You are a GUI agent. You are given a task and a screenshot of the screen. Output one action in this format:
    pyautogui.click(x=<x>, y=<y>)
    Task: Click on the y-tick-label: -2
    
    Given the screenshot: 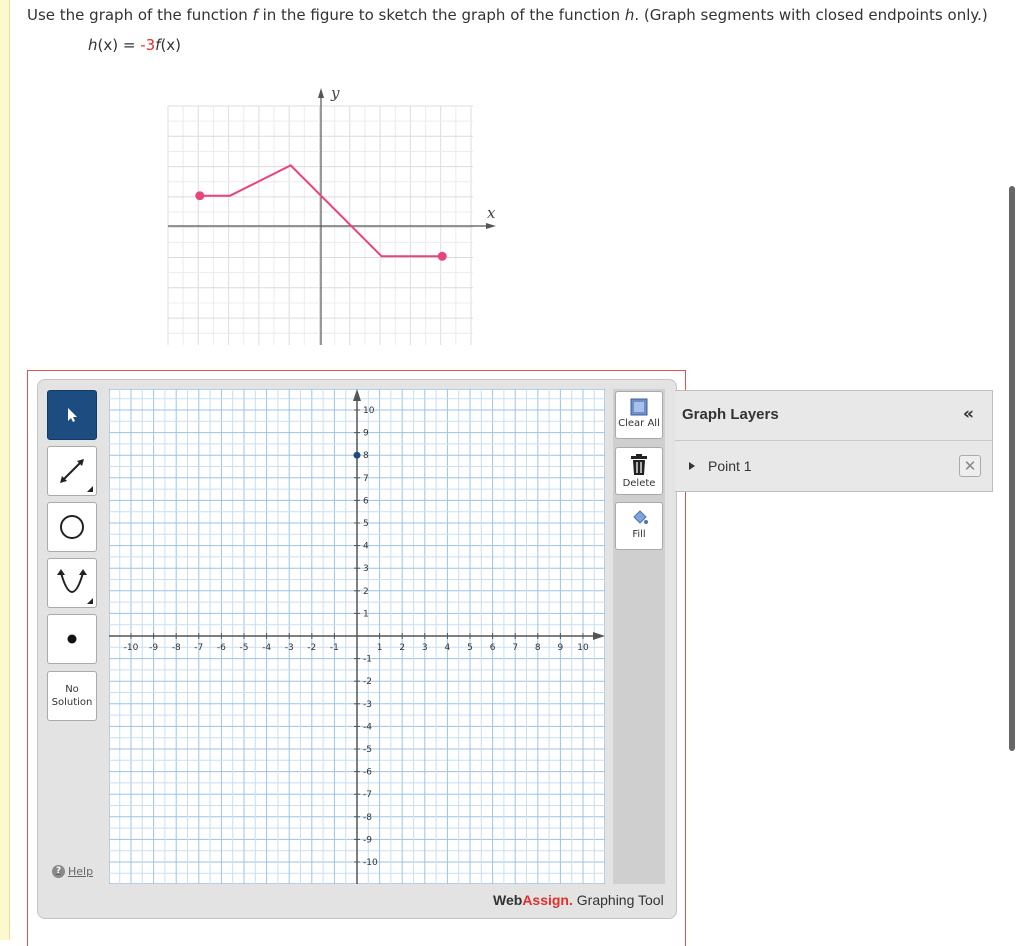 What is the action you would take?
    pyautogui.click(x=367, y=682)
    